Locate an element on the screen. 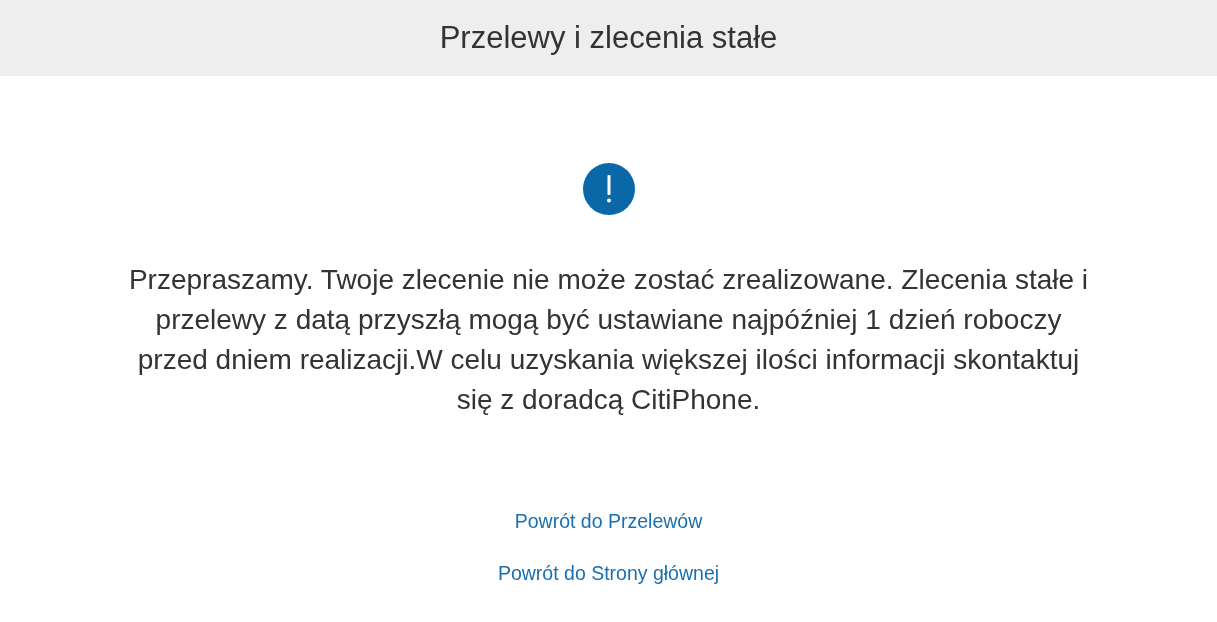 The width and height of the screenshot is (1217, 622). back-link: Powrót do Strony głównej is located at coordinates (608, 573).